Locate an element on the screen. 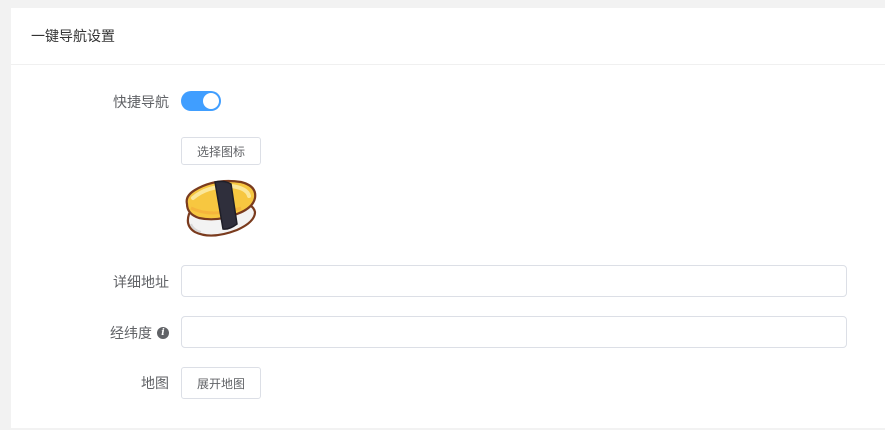 This screenshot has width=885, height=430. quick-nav-toggle is located at coordinates (201, 101).